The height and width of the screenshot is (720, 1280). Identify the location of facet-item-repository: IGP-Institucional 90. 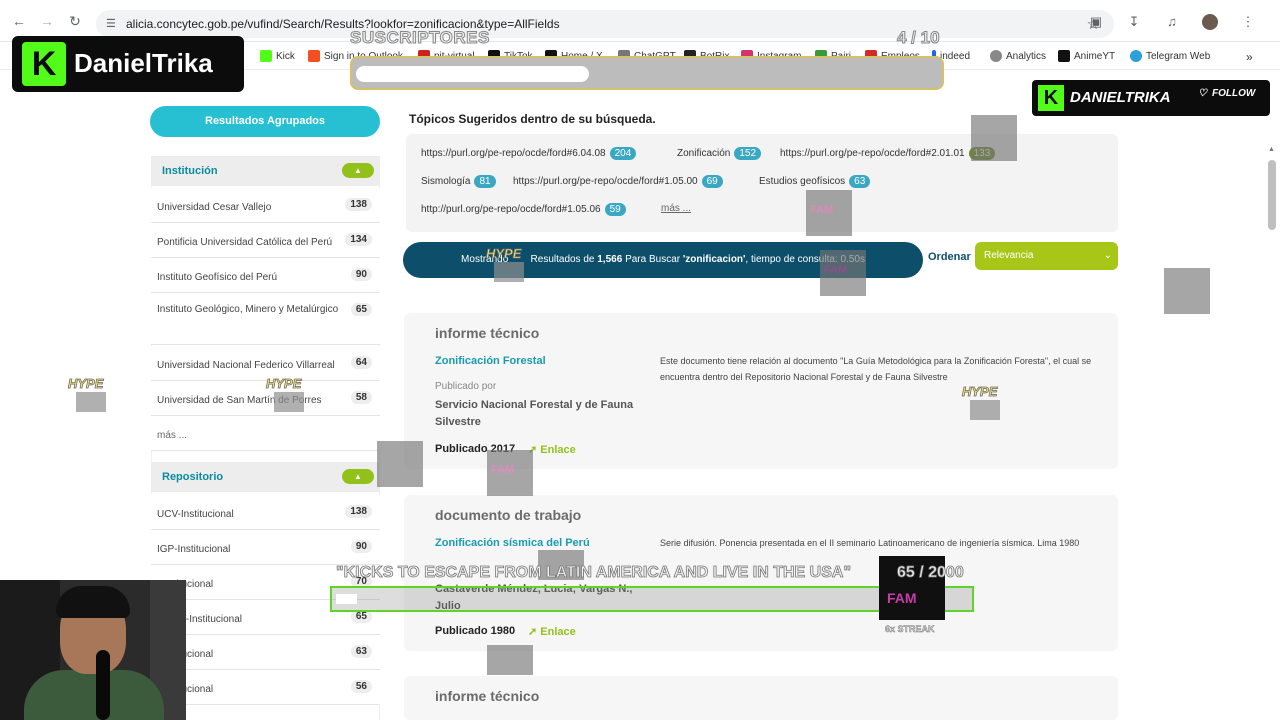
(265, 547).